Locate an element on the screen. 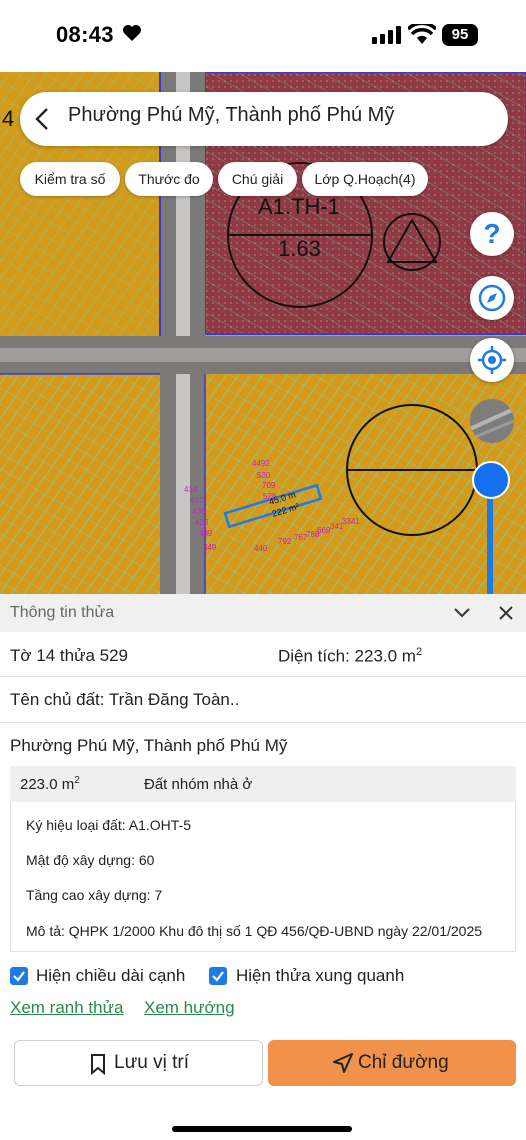  parcel-address: Phường Phú Mỹ, Thành phố Phú Mỹ is located at coordinates (149, 745).